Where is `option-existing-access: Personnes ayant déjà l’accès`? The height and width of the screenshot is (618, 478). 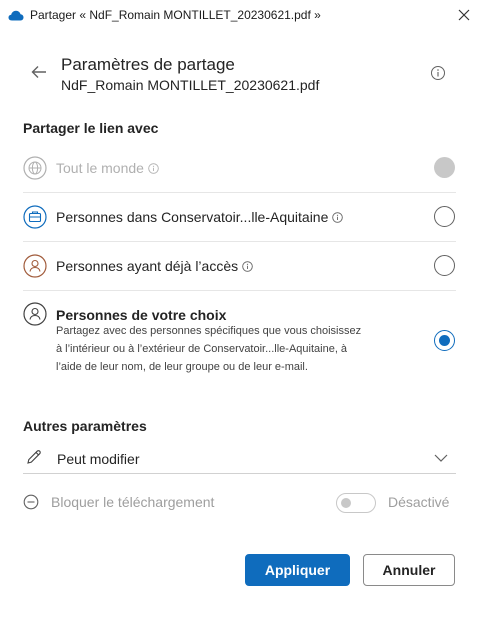
option-existing-access: Personnes ayant déjà l’accès is located at coordinates (239, 266).